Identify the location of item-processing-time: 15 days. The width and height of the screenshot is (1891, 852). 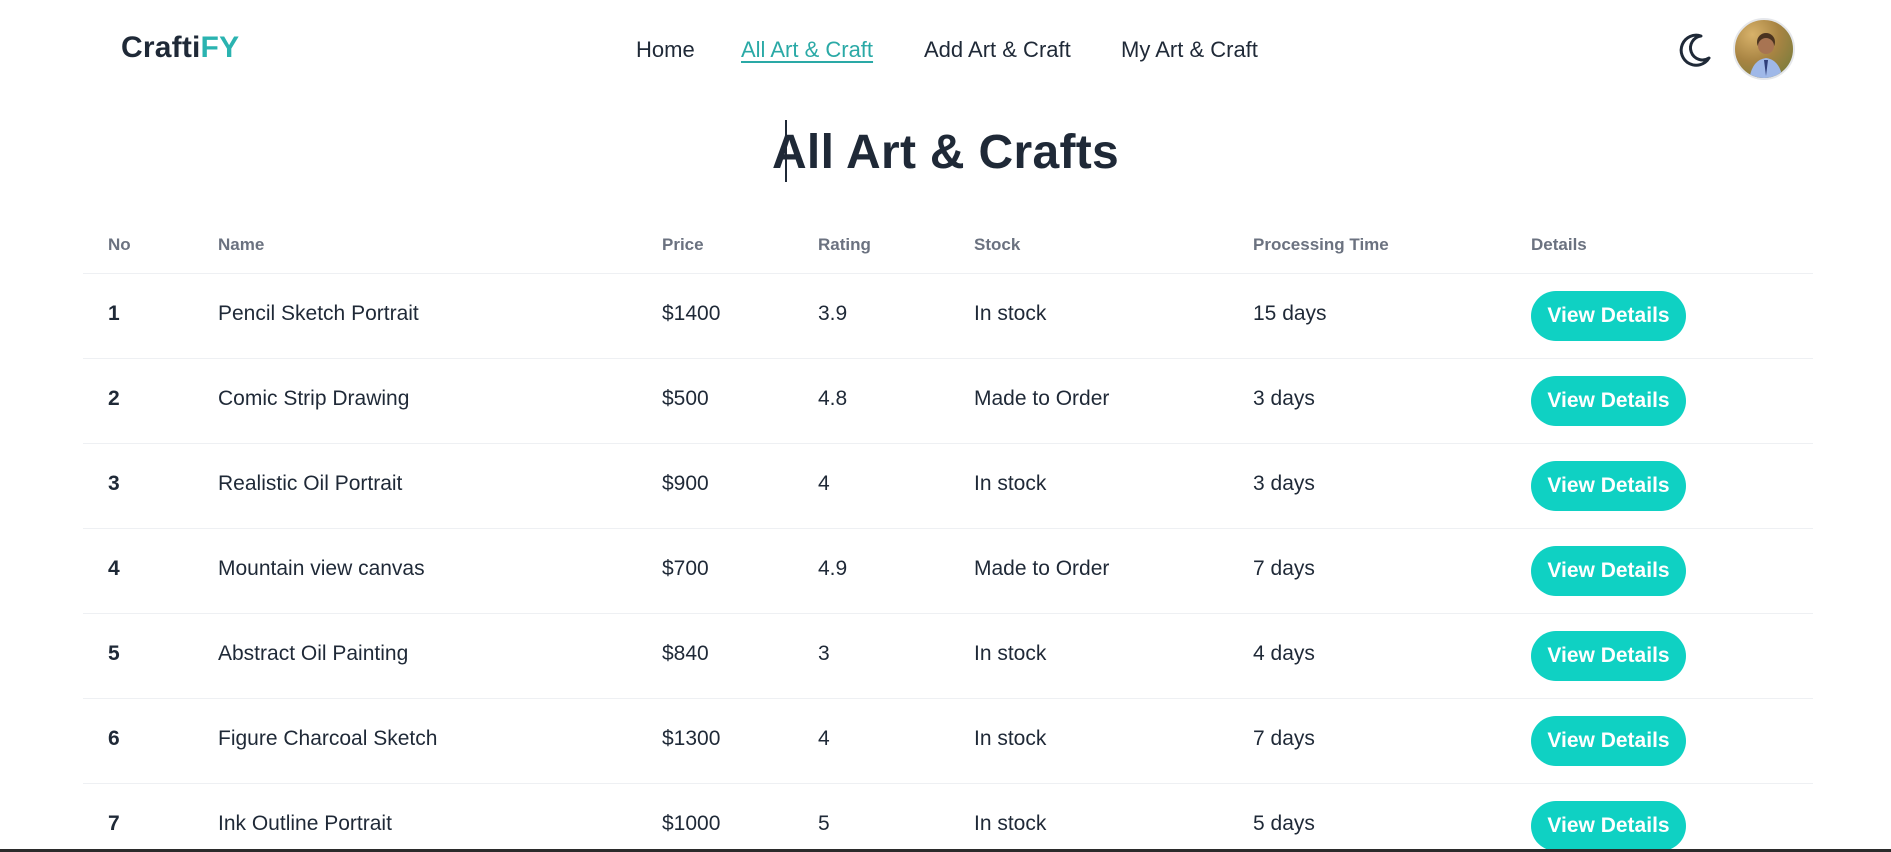
(1290, 313).